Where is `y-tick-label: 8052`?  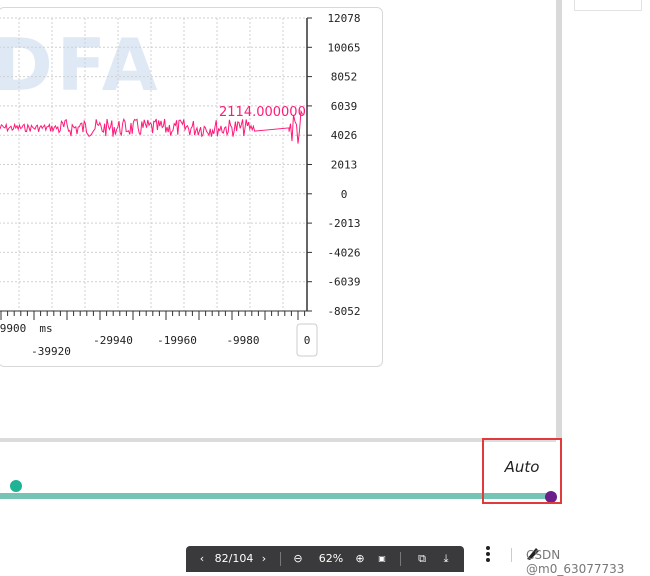
y-tick-label: 8052 is located at coordinates (344, 77).